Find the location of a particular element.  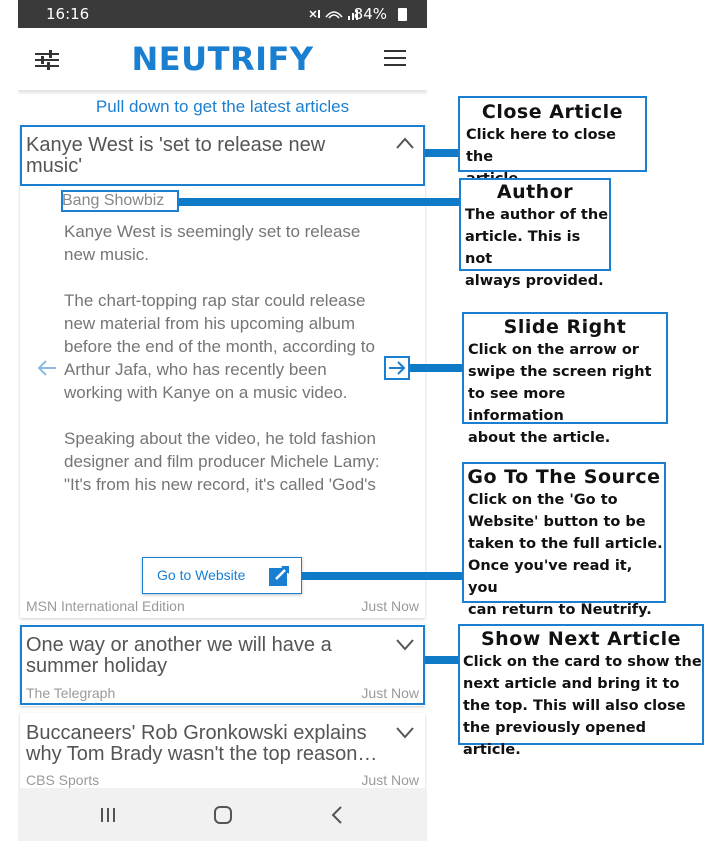

arrow-right-icon is located at coordinates (397, 368).